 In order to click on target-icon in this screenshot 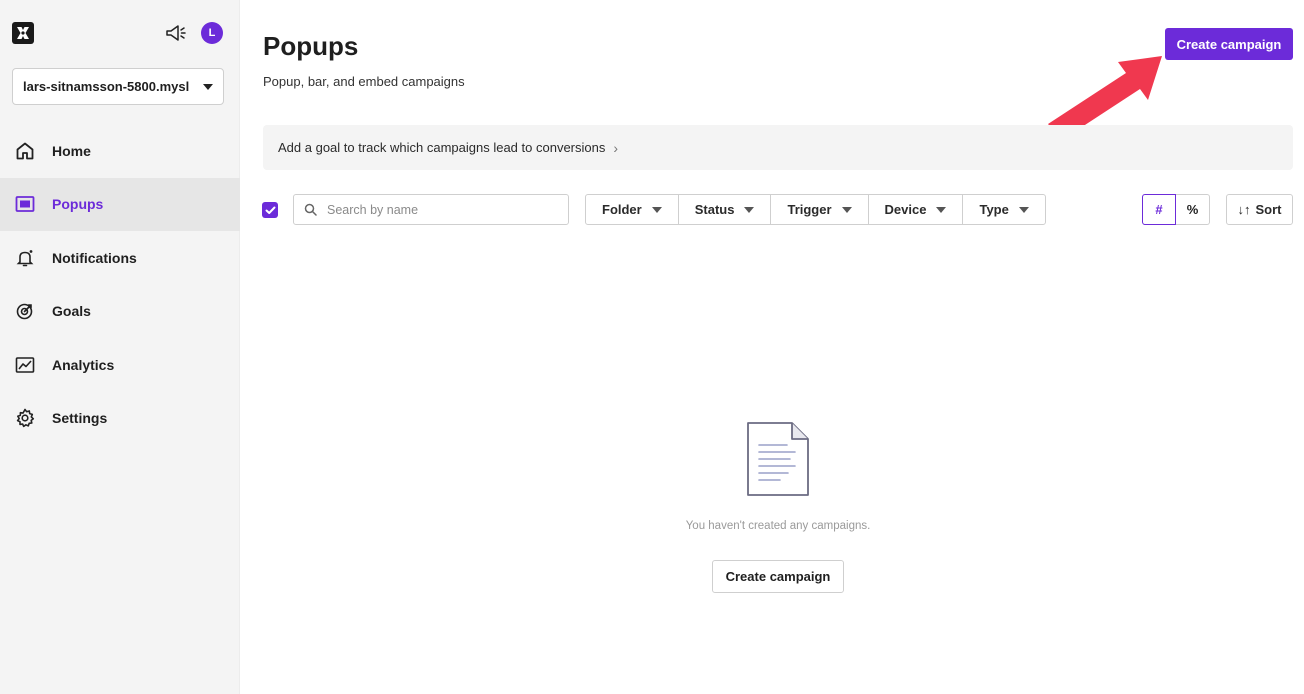, I will do `click(25, 311)`.